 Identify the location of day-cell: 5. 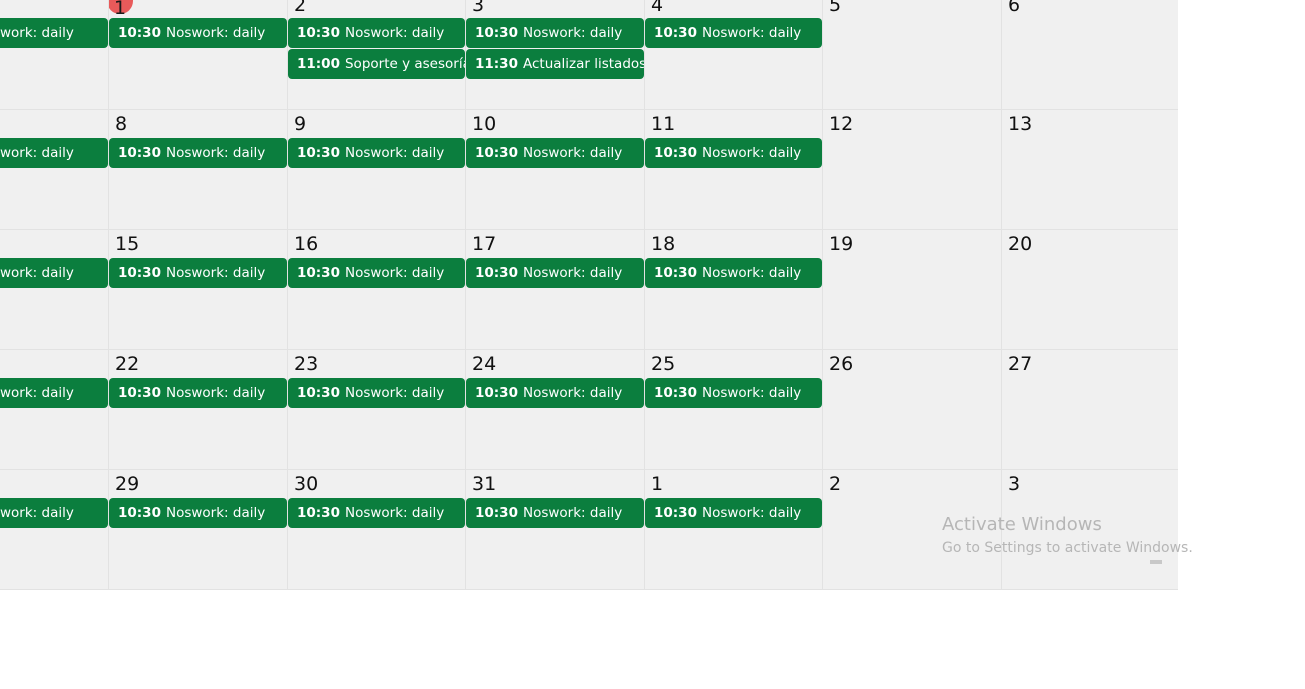
(912, 55).